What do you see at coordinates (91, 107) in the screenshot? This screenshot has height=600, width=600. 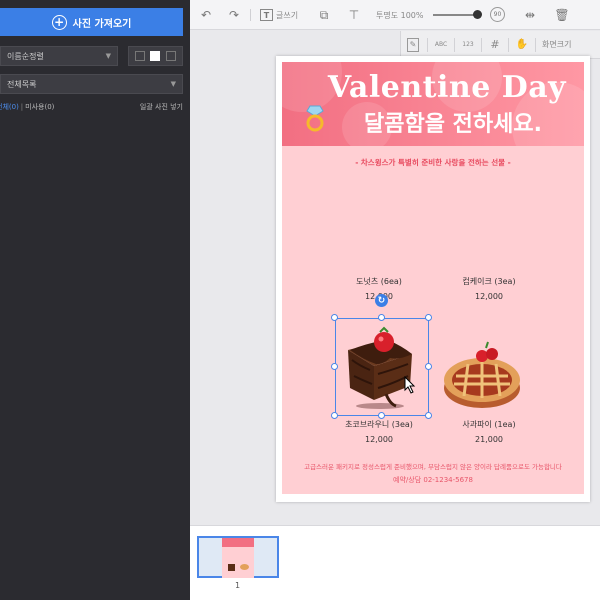 I see `photo-filter-row: 전체(0) | 미사용(0) 일괄 사진 넣기` at bounding box center [91, 107].